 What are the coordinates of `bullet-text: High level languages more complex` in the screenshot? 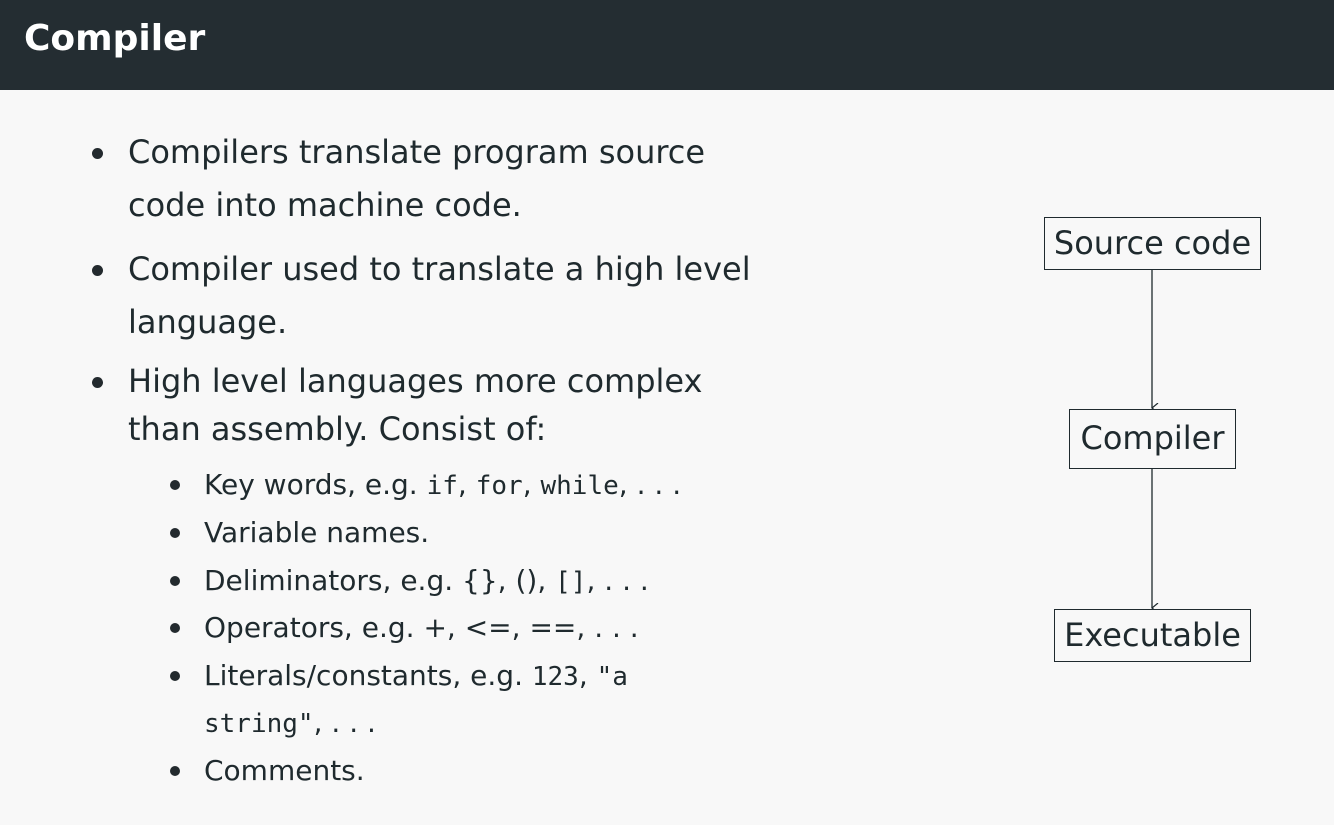 It's located at (415, 381).